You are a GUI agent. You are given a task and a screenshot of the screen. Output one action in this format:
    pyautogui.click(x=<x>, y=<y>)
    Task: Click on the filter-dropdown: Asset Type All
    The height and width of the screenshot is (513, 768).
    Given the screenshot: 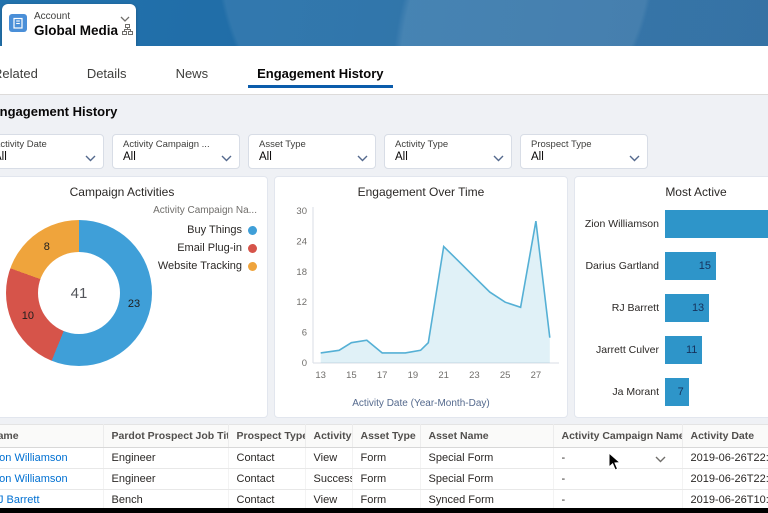 What is the action you would take?
    pyautogui.click(x=312, y=151)
    